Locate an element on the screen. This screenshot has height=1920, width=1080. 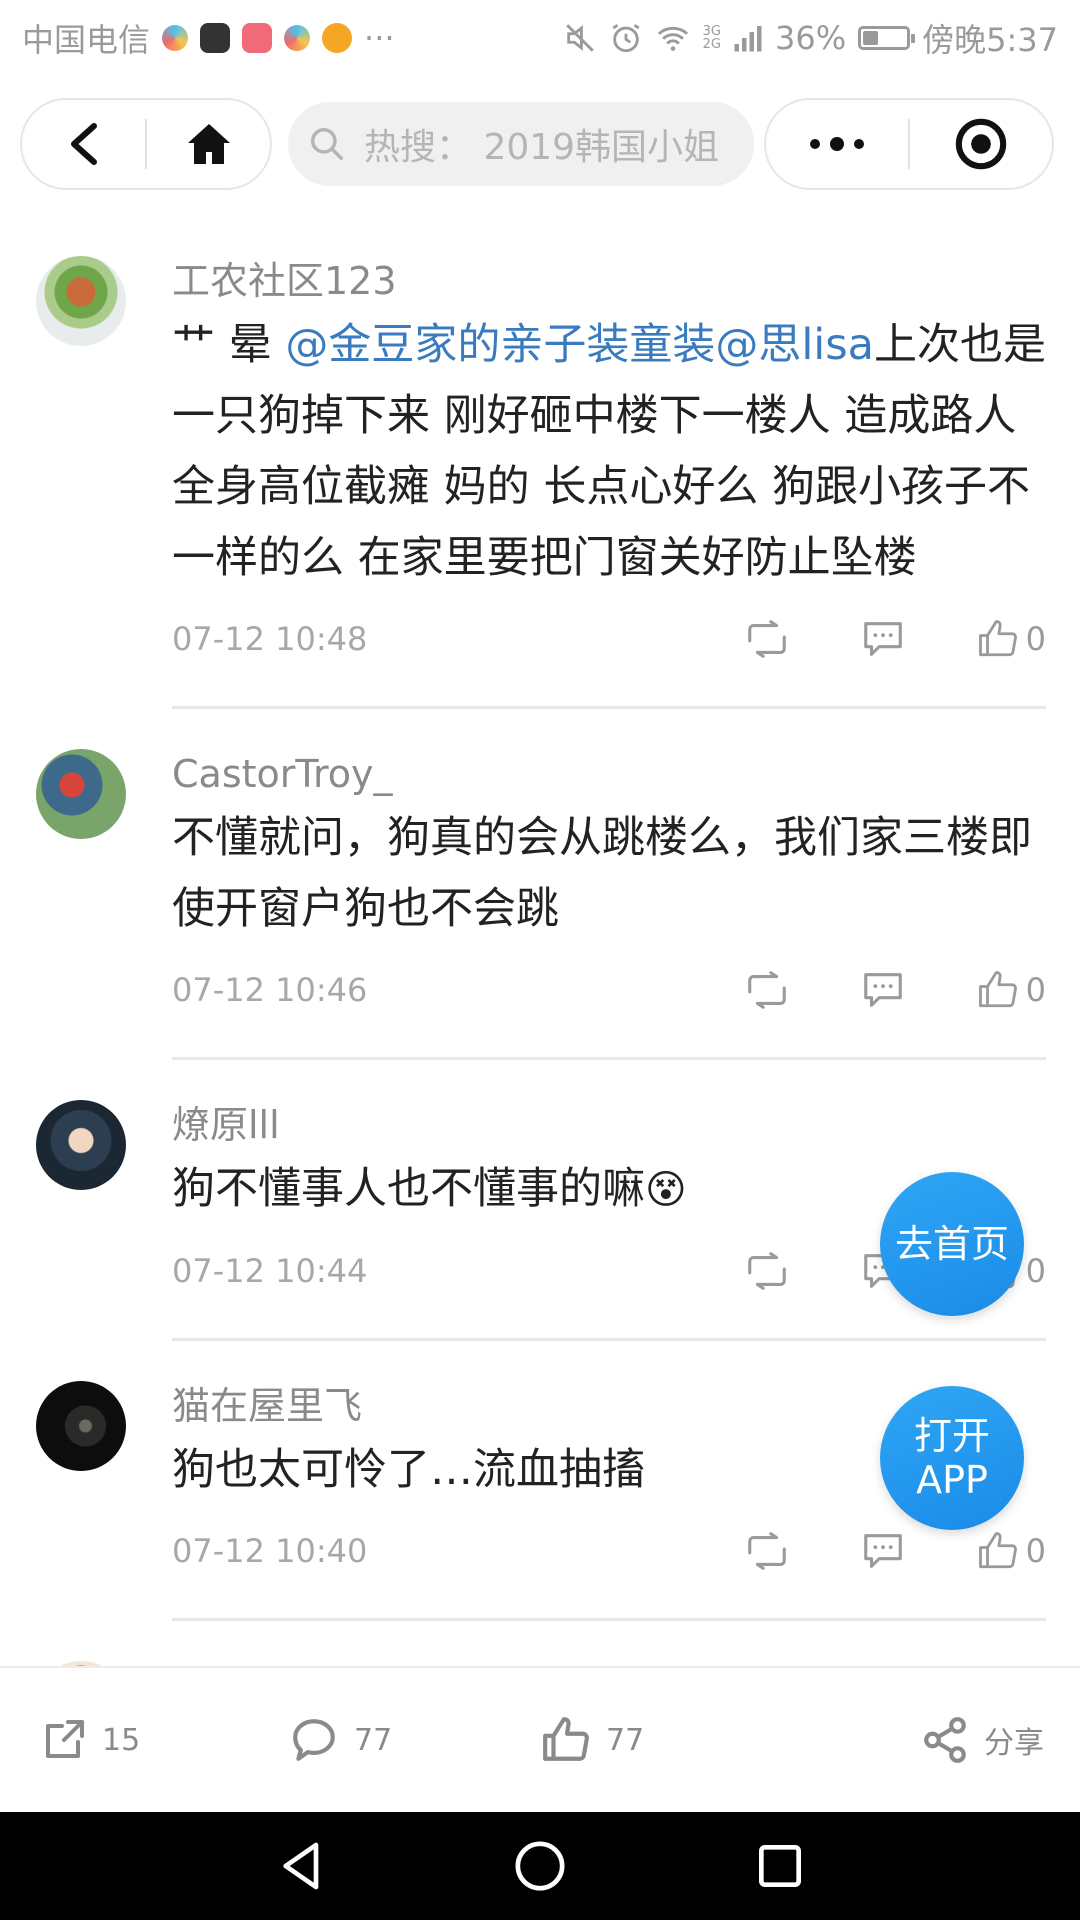
more-button is located at coordinates (837, 144).